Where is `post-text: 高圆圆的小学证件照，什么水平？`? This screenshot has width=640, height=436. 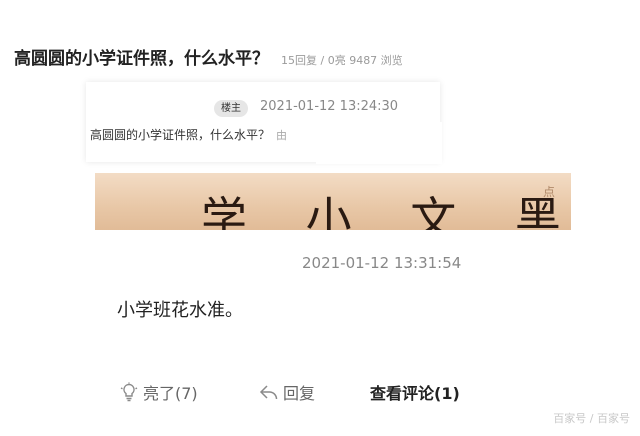 post-text: 高圆圆的小学证件照，什么水平？ is located at coordinates (180, 135).